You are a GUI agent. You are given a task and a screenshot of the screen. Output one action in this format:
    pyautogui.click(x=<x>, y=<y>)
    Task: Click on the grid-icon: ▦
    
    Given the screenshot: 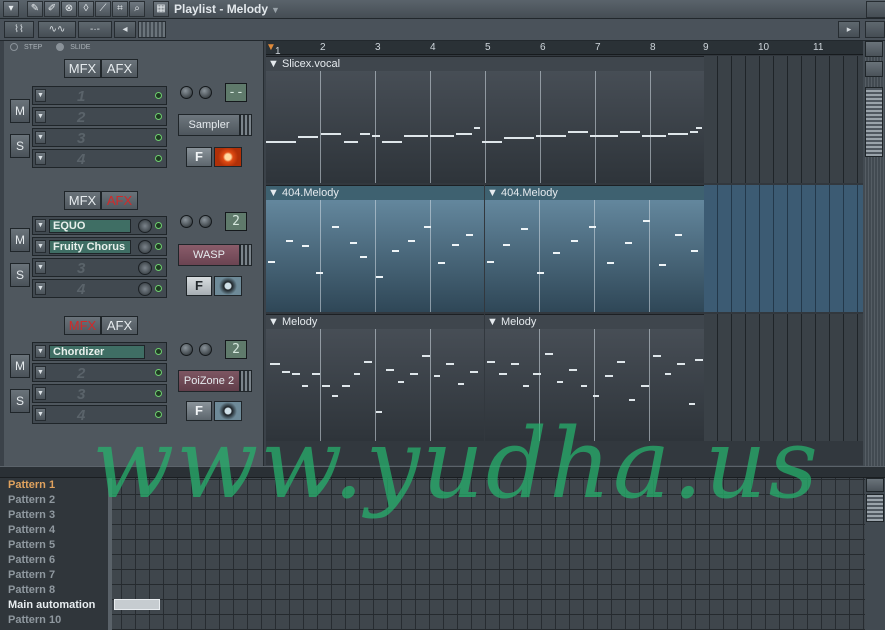 What is the action you would take?
    pyautogui.click(x=161, y=9)
    